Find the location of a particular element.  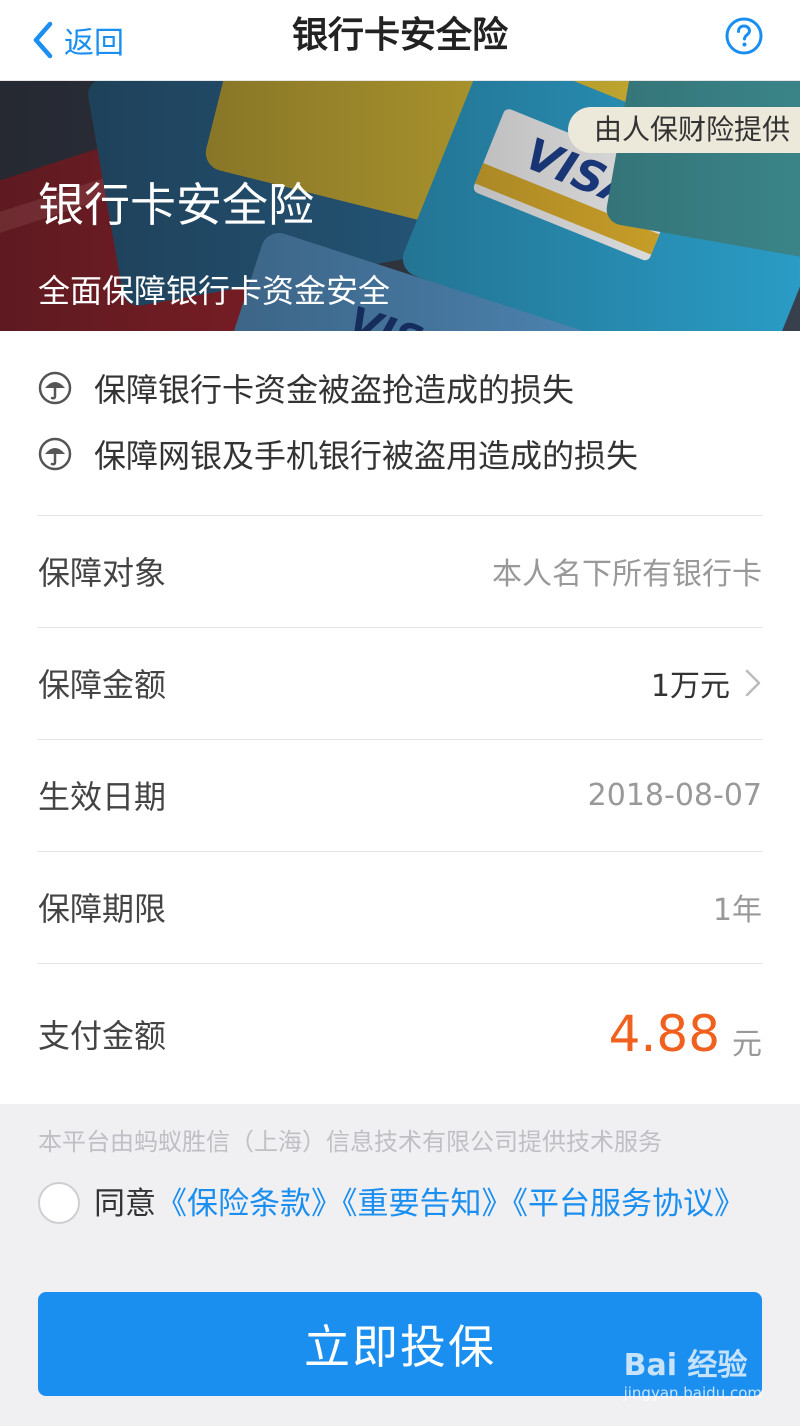

navigation-bar: 返回 银行卡安全险 is located at coordinates (400, 40).